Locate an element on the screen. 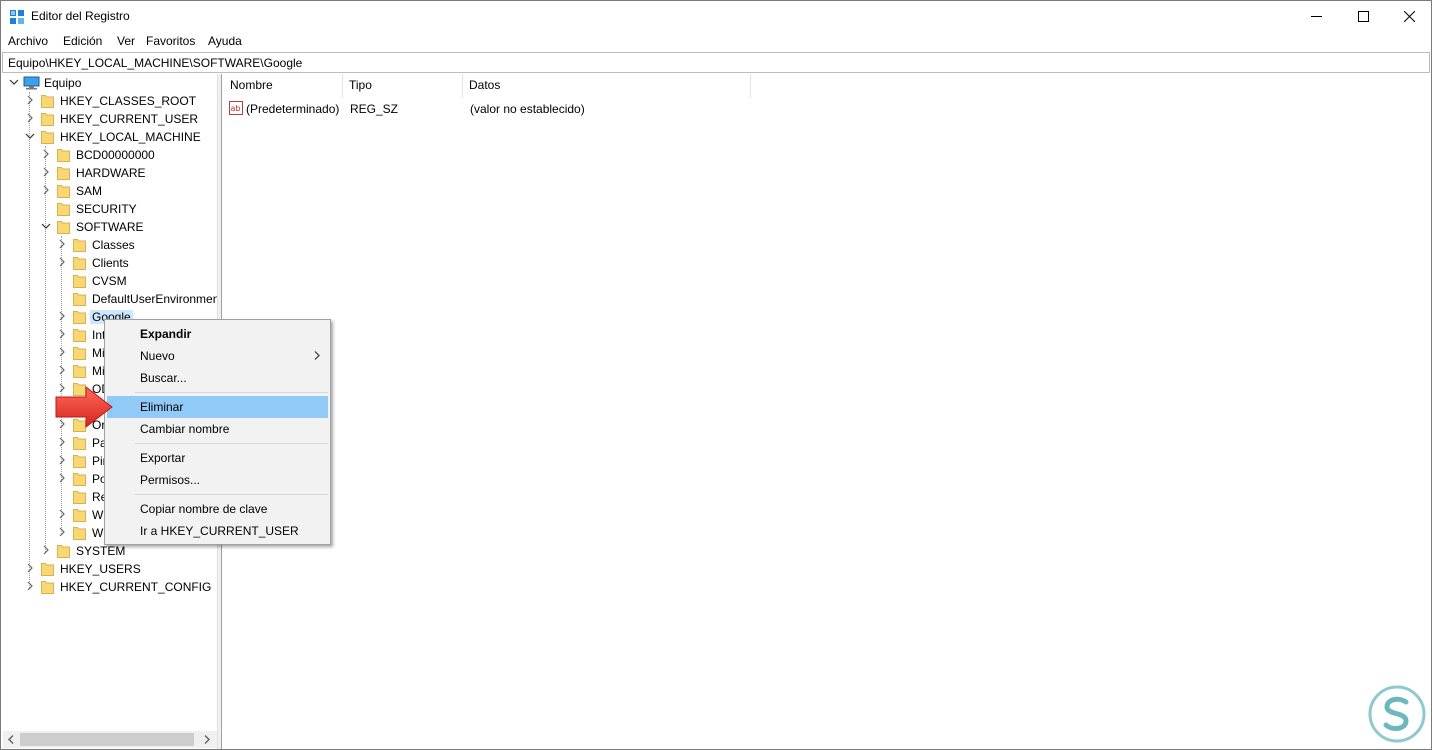  close-button is located at coordinates (1409, 16).